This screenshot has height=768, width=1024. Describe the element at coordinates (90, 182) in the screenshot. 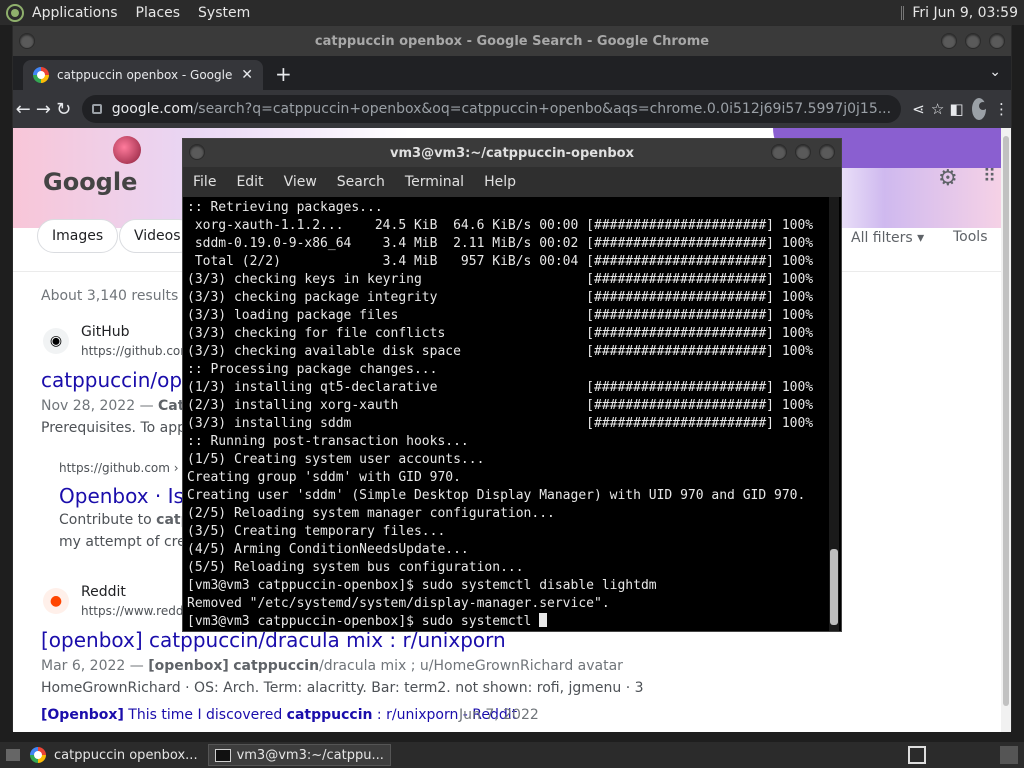

I see `google-logo: Google` at that location.